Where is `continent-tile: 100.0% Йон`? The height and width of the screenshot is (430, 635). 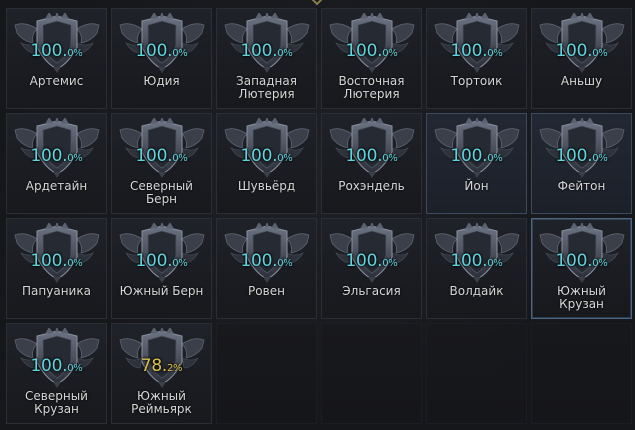 continent-tile: 100.0% Йон is located at coordinates (476, 163).